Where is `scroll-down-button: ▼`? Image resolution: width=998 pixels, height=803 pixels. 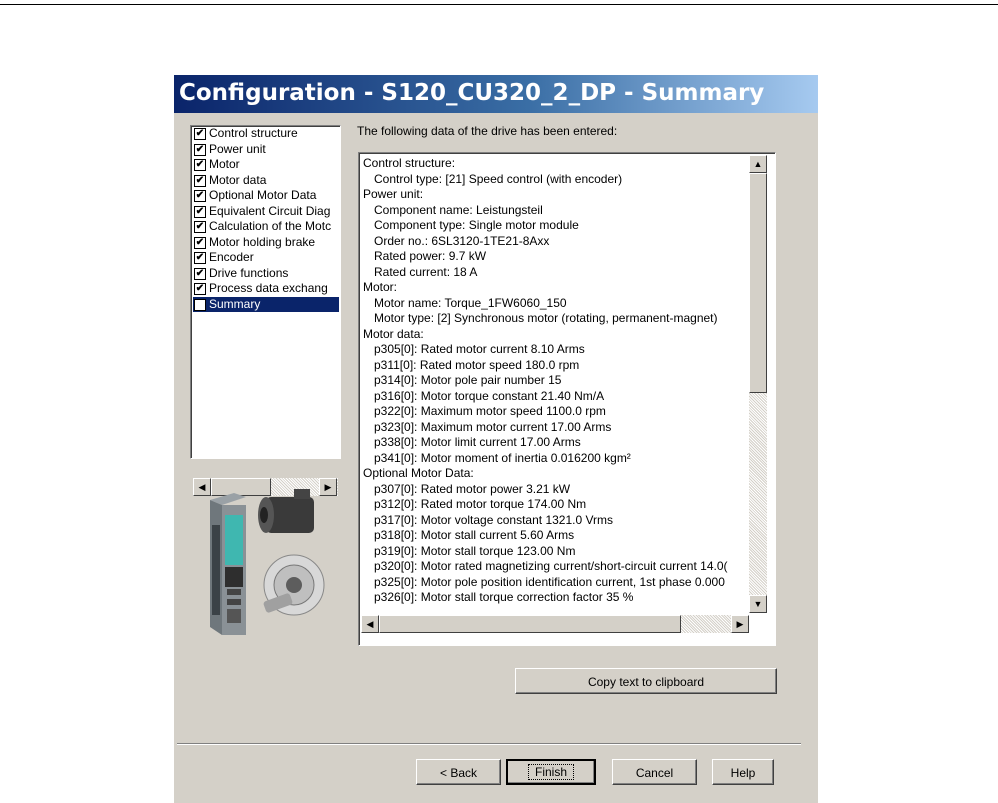 scroll-down-button: ▼ is located at coordinates (758, 604).